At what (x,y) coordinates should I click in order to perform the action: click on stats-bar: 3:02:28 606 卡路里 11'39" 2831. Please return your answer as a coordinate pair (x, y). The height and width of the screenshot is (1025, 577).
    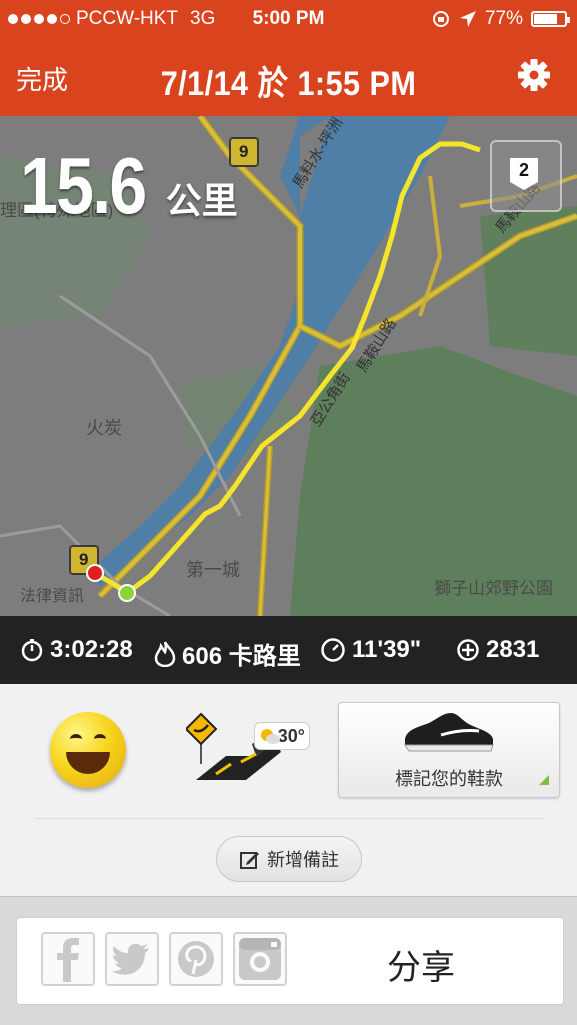
    Looking at the image, I should click on (288, 650).